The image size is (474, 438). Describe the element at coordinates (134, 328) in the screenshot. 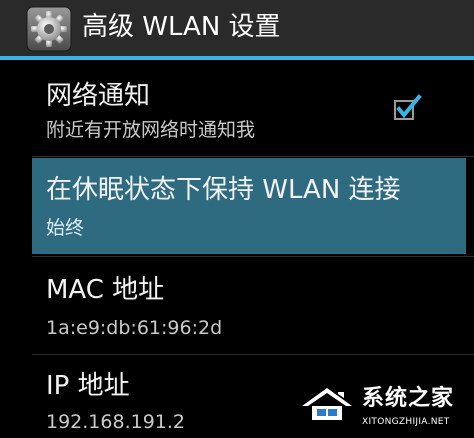

I see `mac-address-value: 1a:e9:db:61:96:2d` at that location.